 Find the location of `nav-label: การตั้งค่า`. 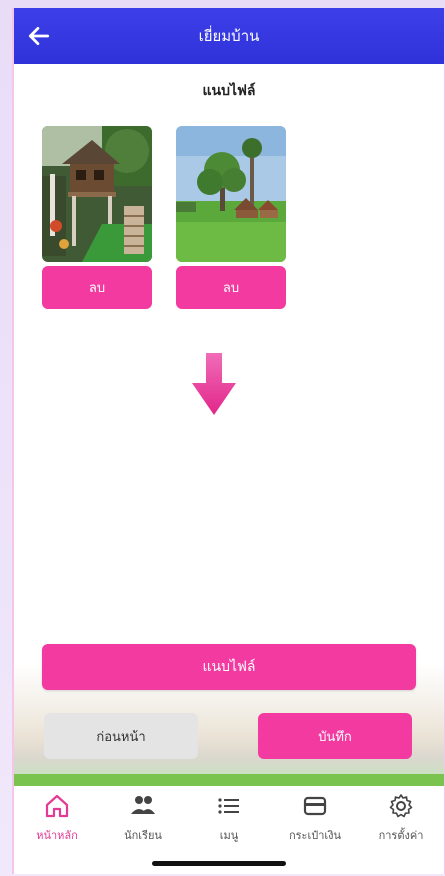

nav-label: การตั้งค่า is located at coordinates (401, 835).